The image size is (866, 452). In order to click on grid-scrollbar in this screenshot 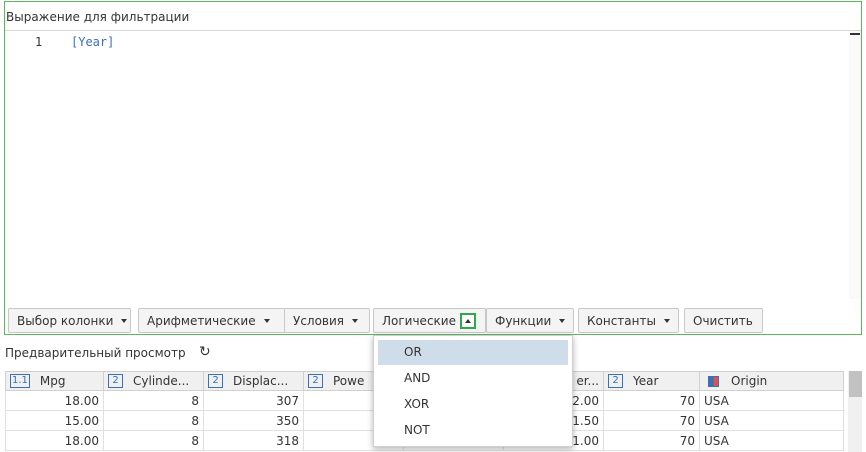, I will do `click(855, 411)`.